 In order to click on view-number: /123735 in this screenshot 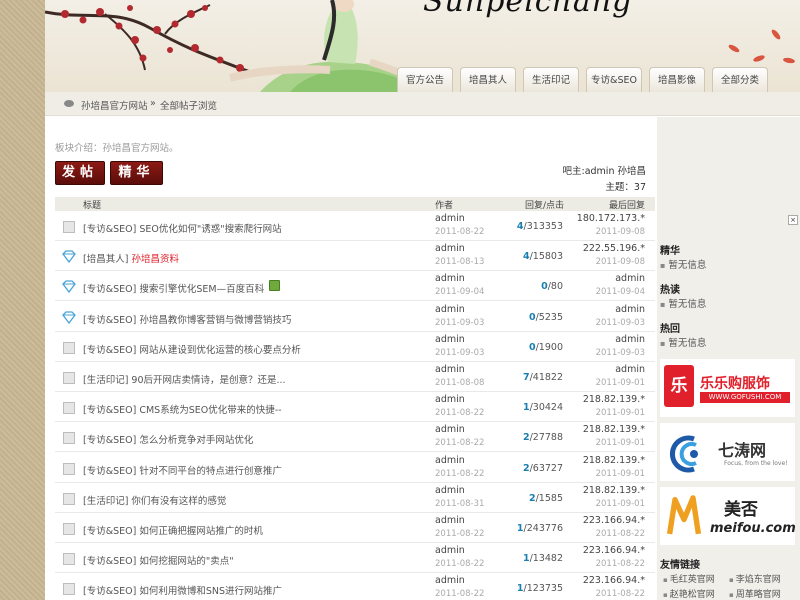, I will do `click(543, 589)`.